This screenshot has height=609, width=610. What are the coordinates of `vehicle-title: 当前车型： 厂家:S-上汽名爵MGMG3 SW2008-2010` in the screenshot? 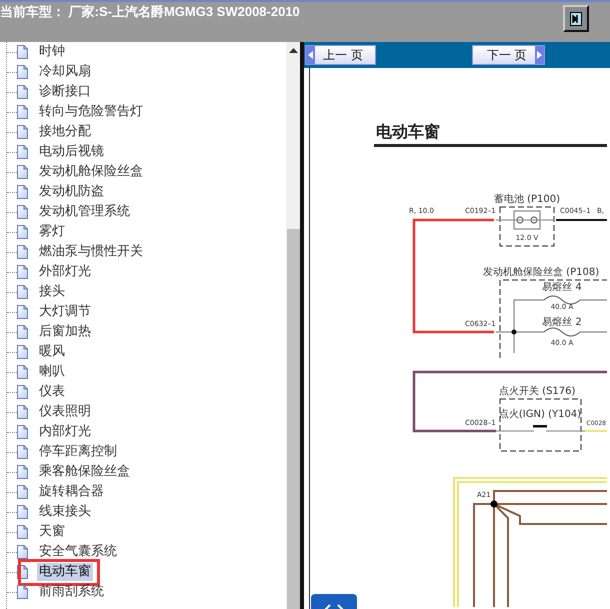 It's located at (150, 12).